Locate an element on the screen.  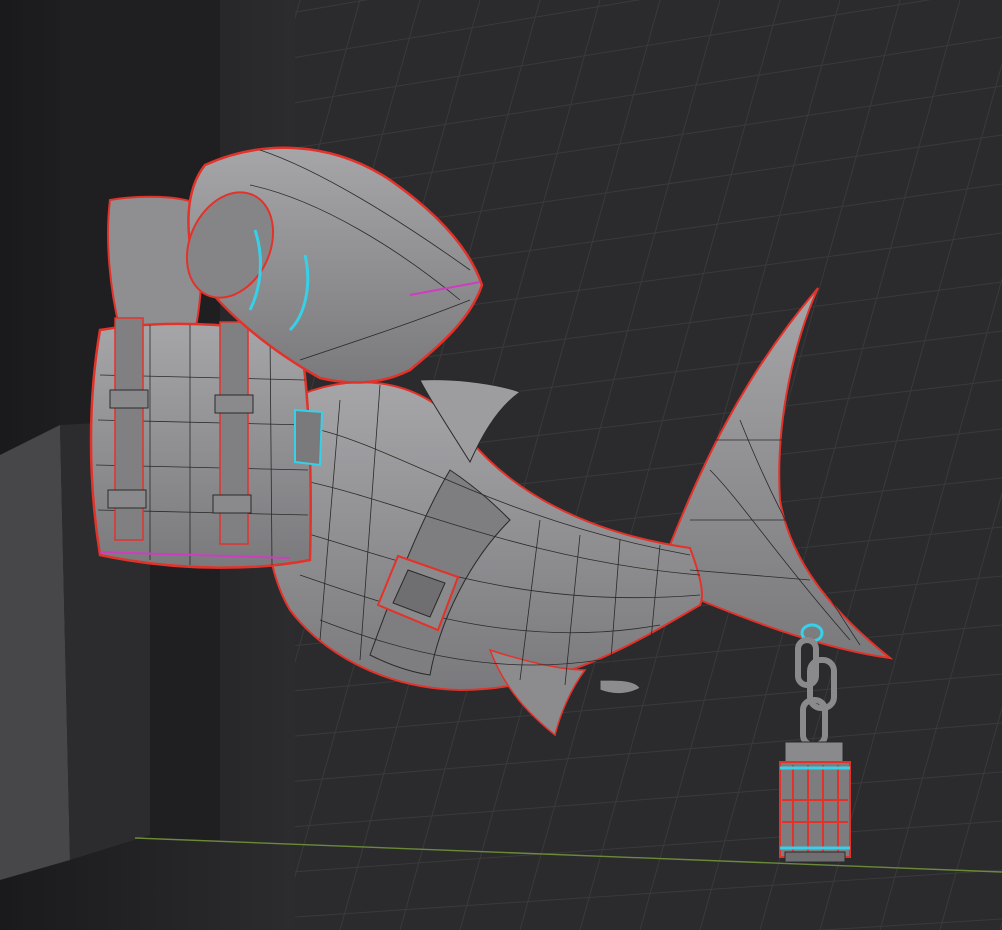
lantern is located at coordinates (815, 802).